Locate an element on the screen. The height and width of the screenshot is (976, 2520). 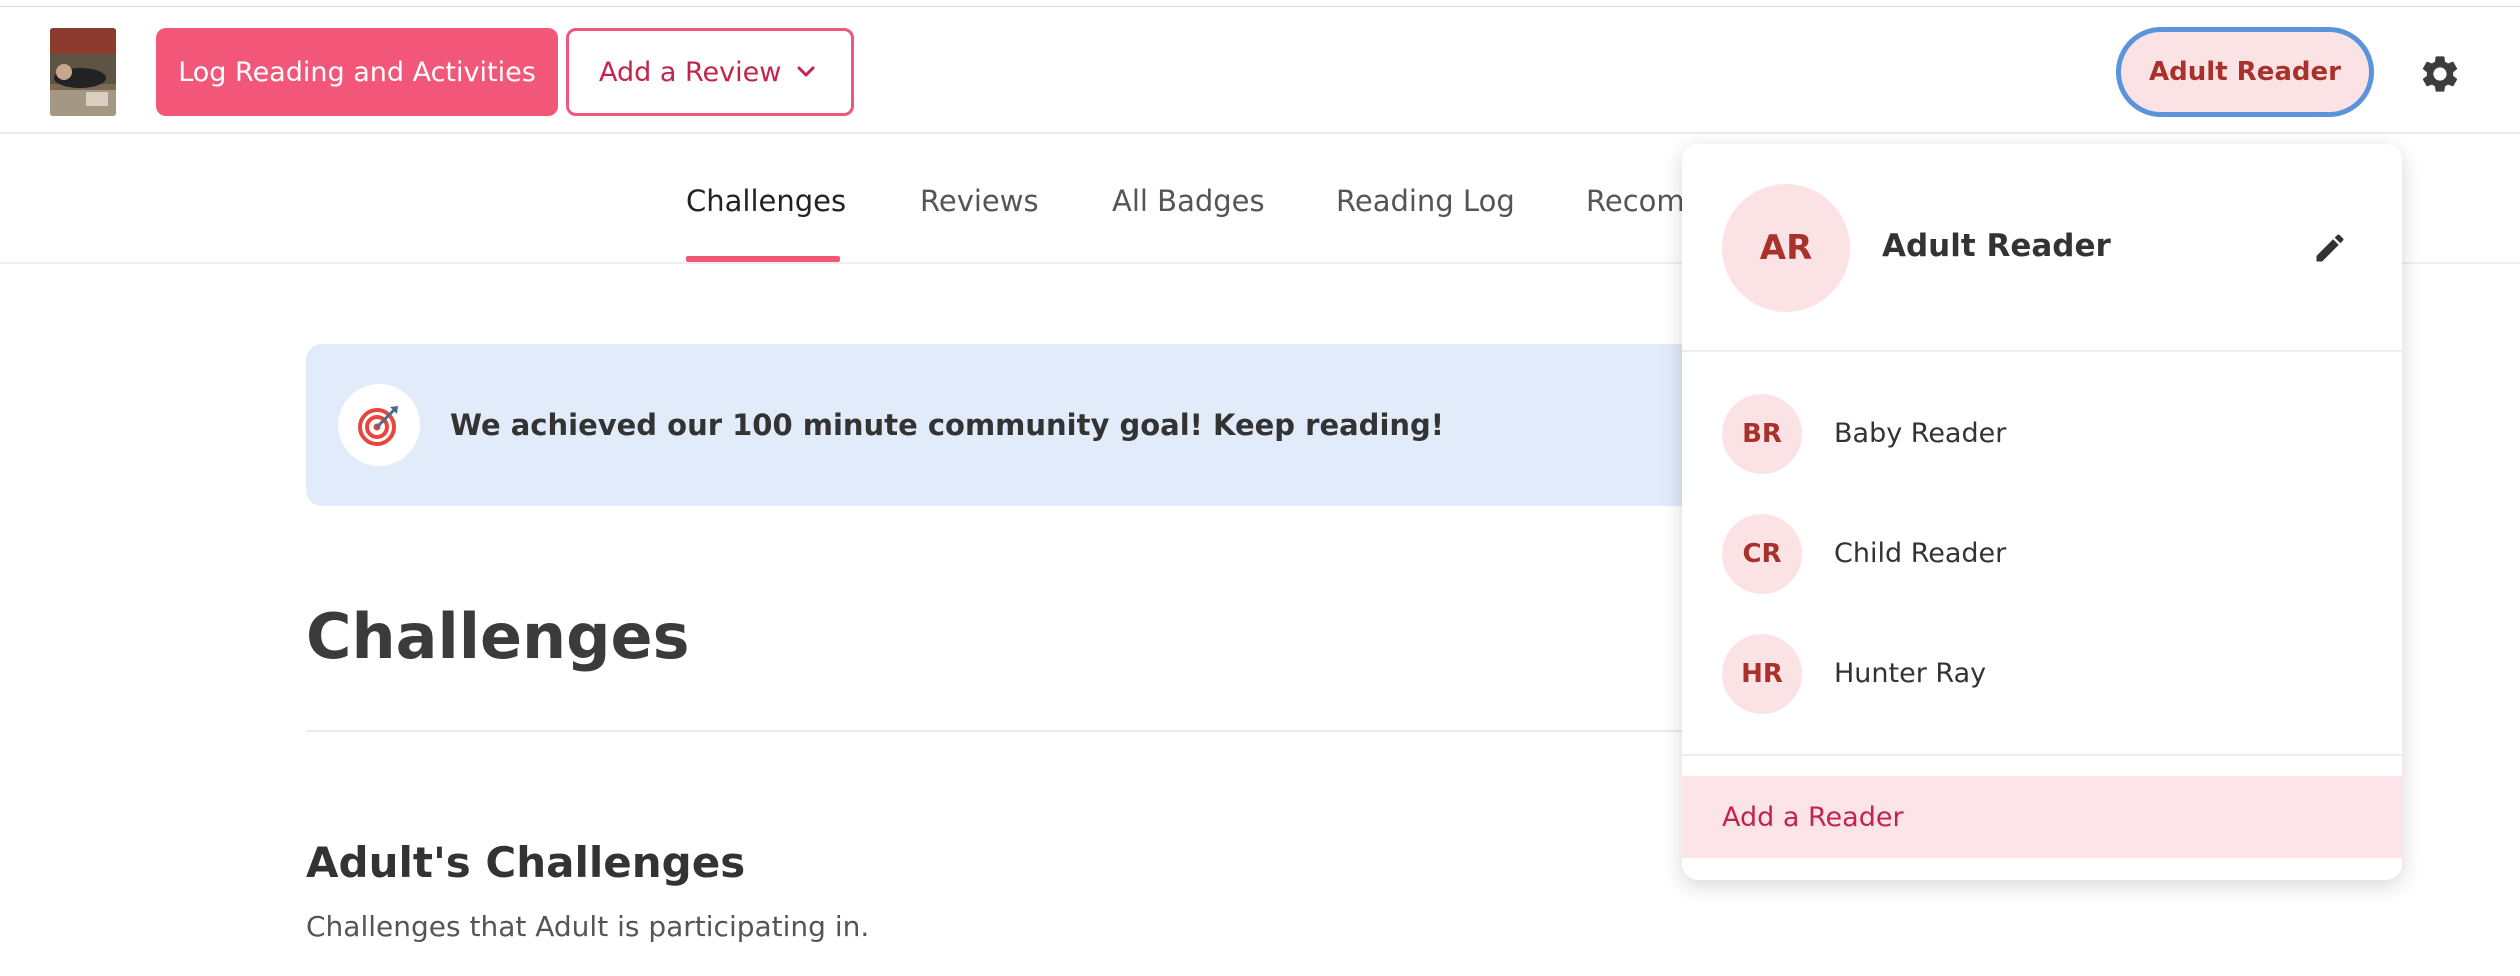
reader-name: Baby Reader is located at coordinates (1920, 433).